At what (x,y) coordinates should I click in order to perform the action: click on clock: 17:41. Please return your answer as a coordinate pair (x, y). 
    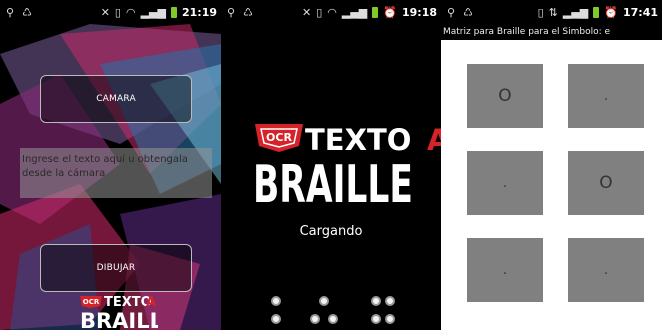
    Looking at the image, I should click on (640, 12).